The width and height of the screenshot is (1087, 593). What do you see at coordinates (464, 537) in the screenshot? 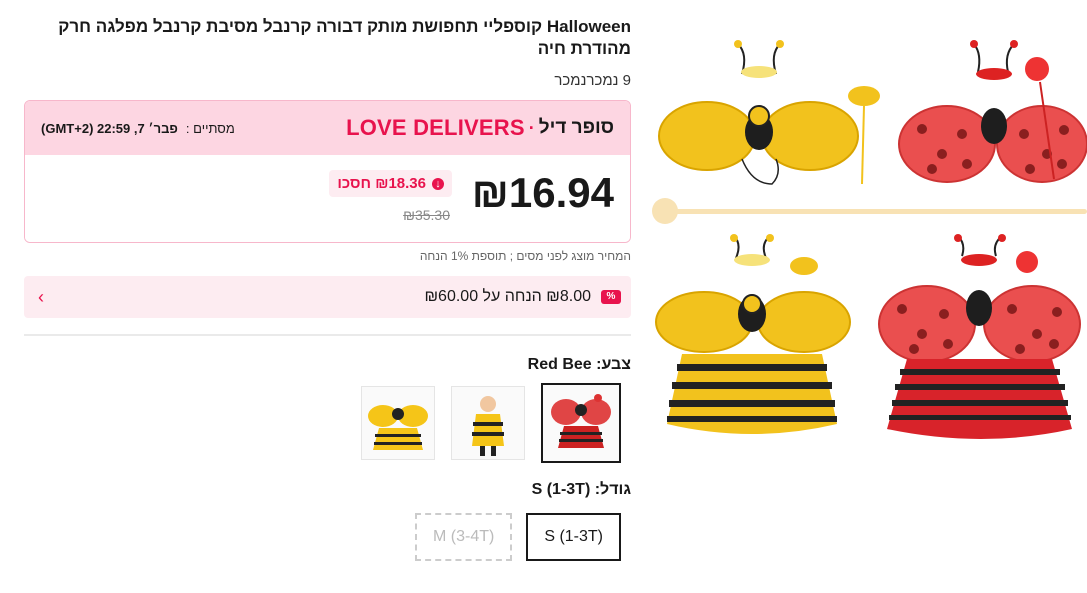
I see `size-option-m: M (3-4T)` at bounding box center [464, 537].